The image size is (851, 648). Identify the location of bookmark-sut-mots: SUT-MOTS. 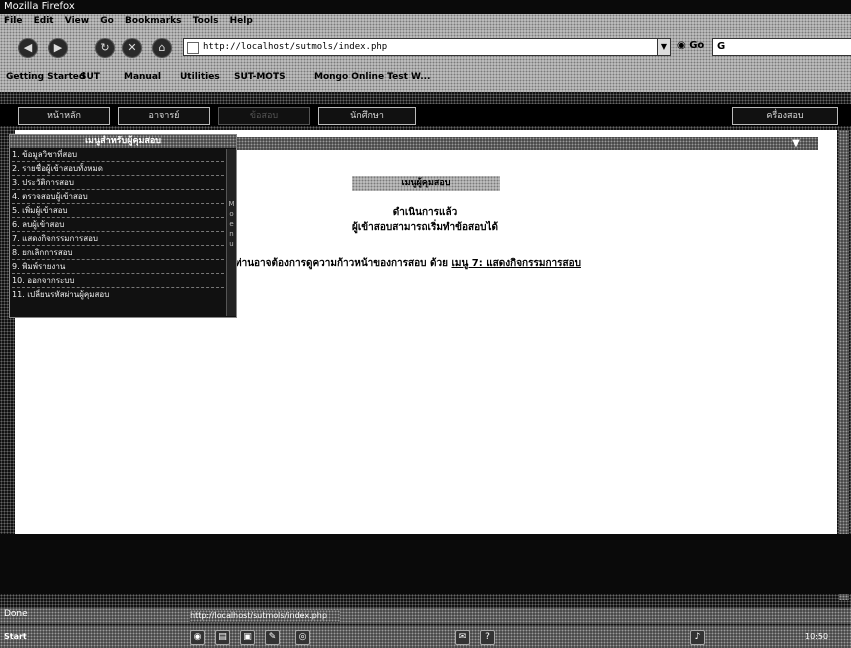
(260, 77).